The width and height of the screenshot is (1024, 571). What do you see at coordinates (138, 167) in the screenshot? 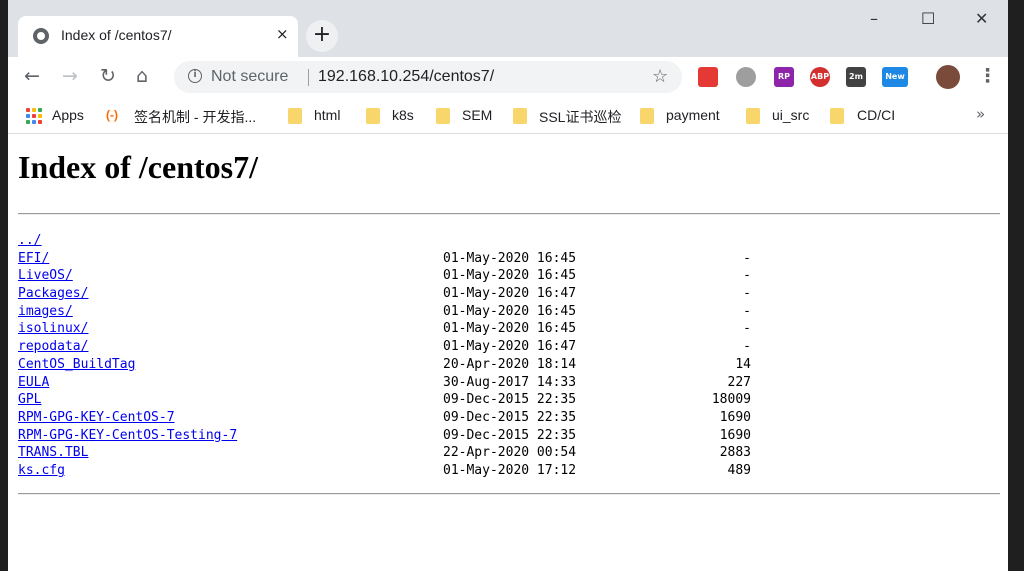
I see `page-heading: Index of /centos7/` at bounding box center [138, 167].